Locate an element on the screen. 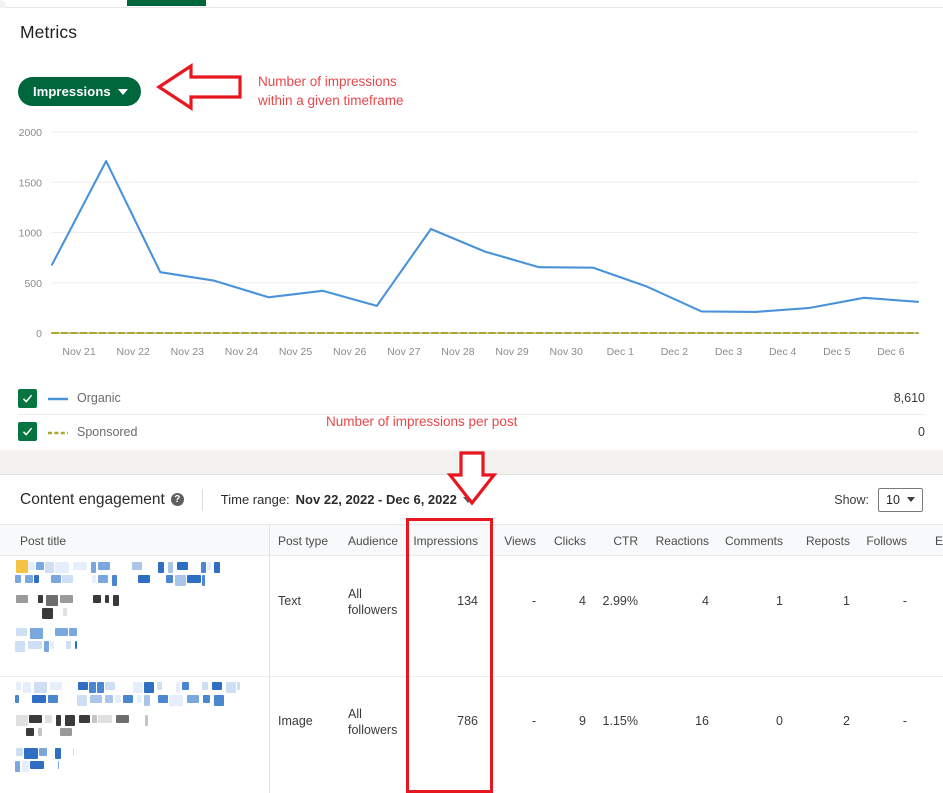 This screenshot has width=943, height=793. post-title-row-separator is located at coordinates (135, 676).